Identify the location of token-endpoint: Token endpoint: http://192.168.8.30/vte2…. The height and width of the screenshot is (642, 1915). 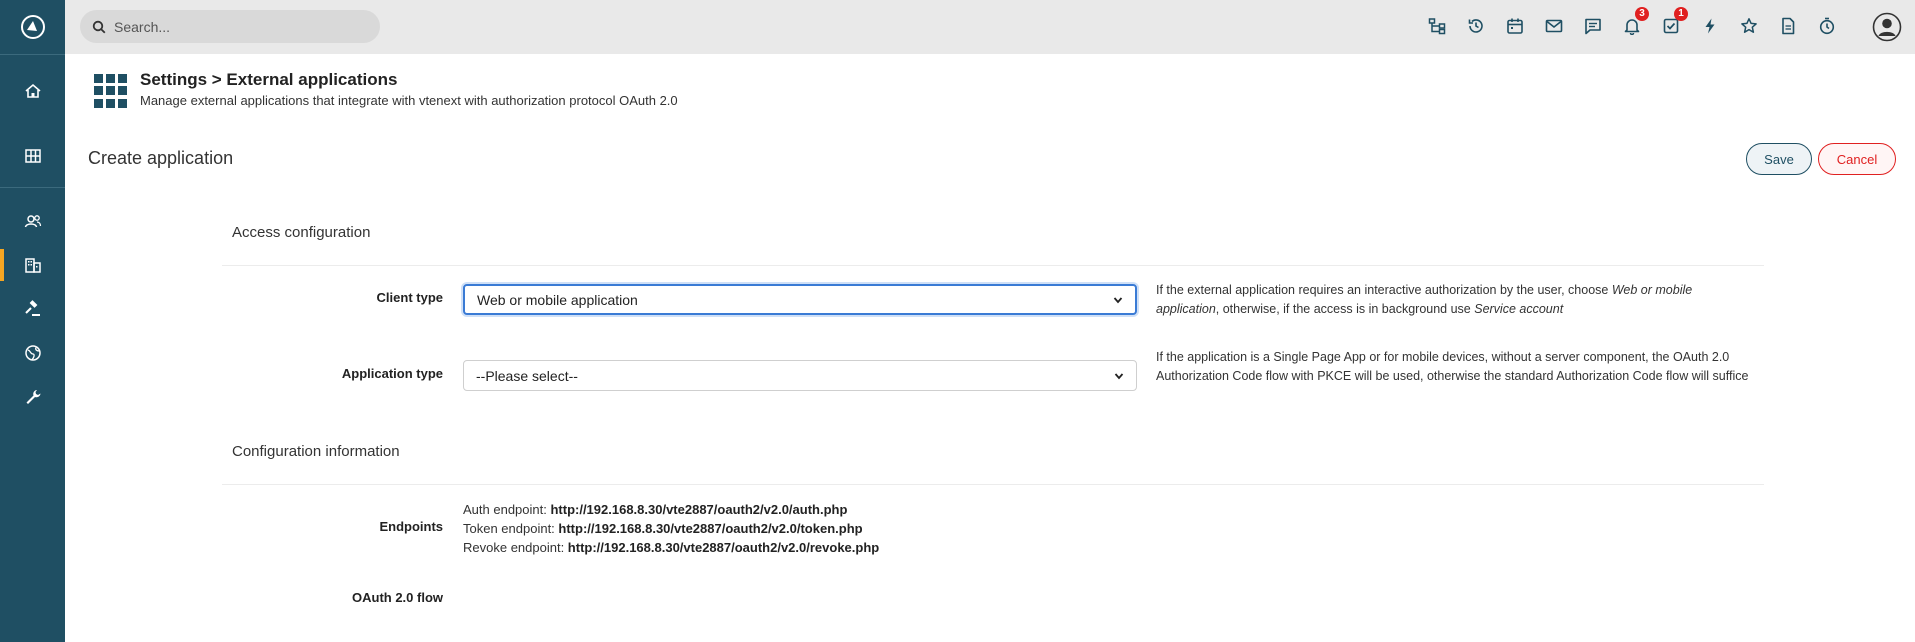
(663, 528).